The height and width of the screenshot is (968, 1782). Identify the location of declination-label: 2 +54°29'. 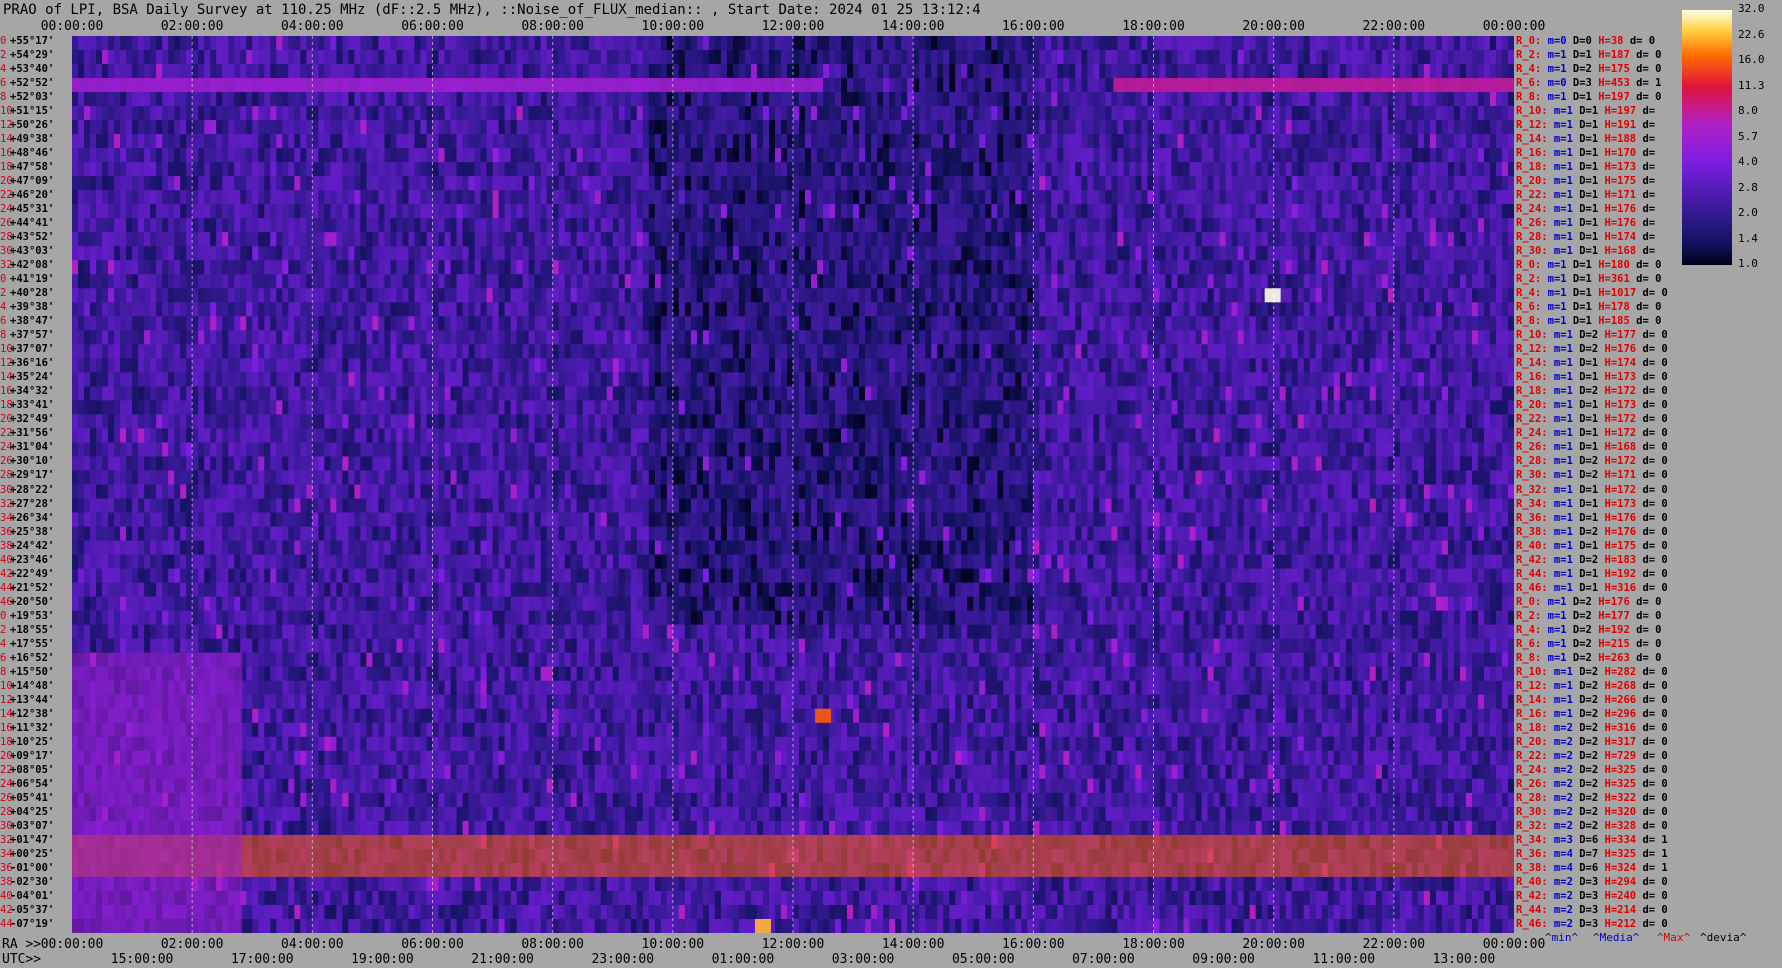
(36, 55).